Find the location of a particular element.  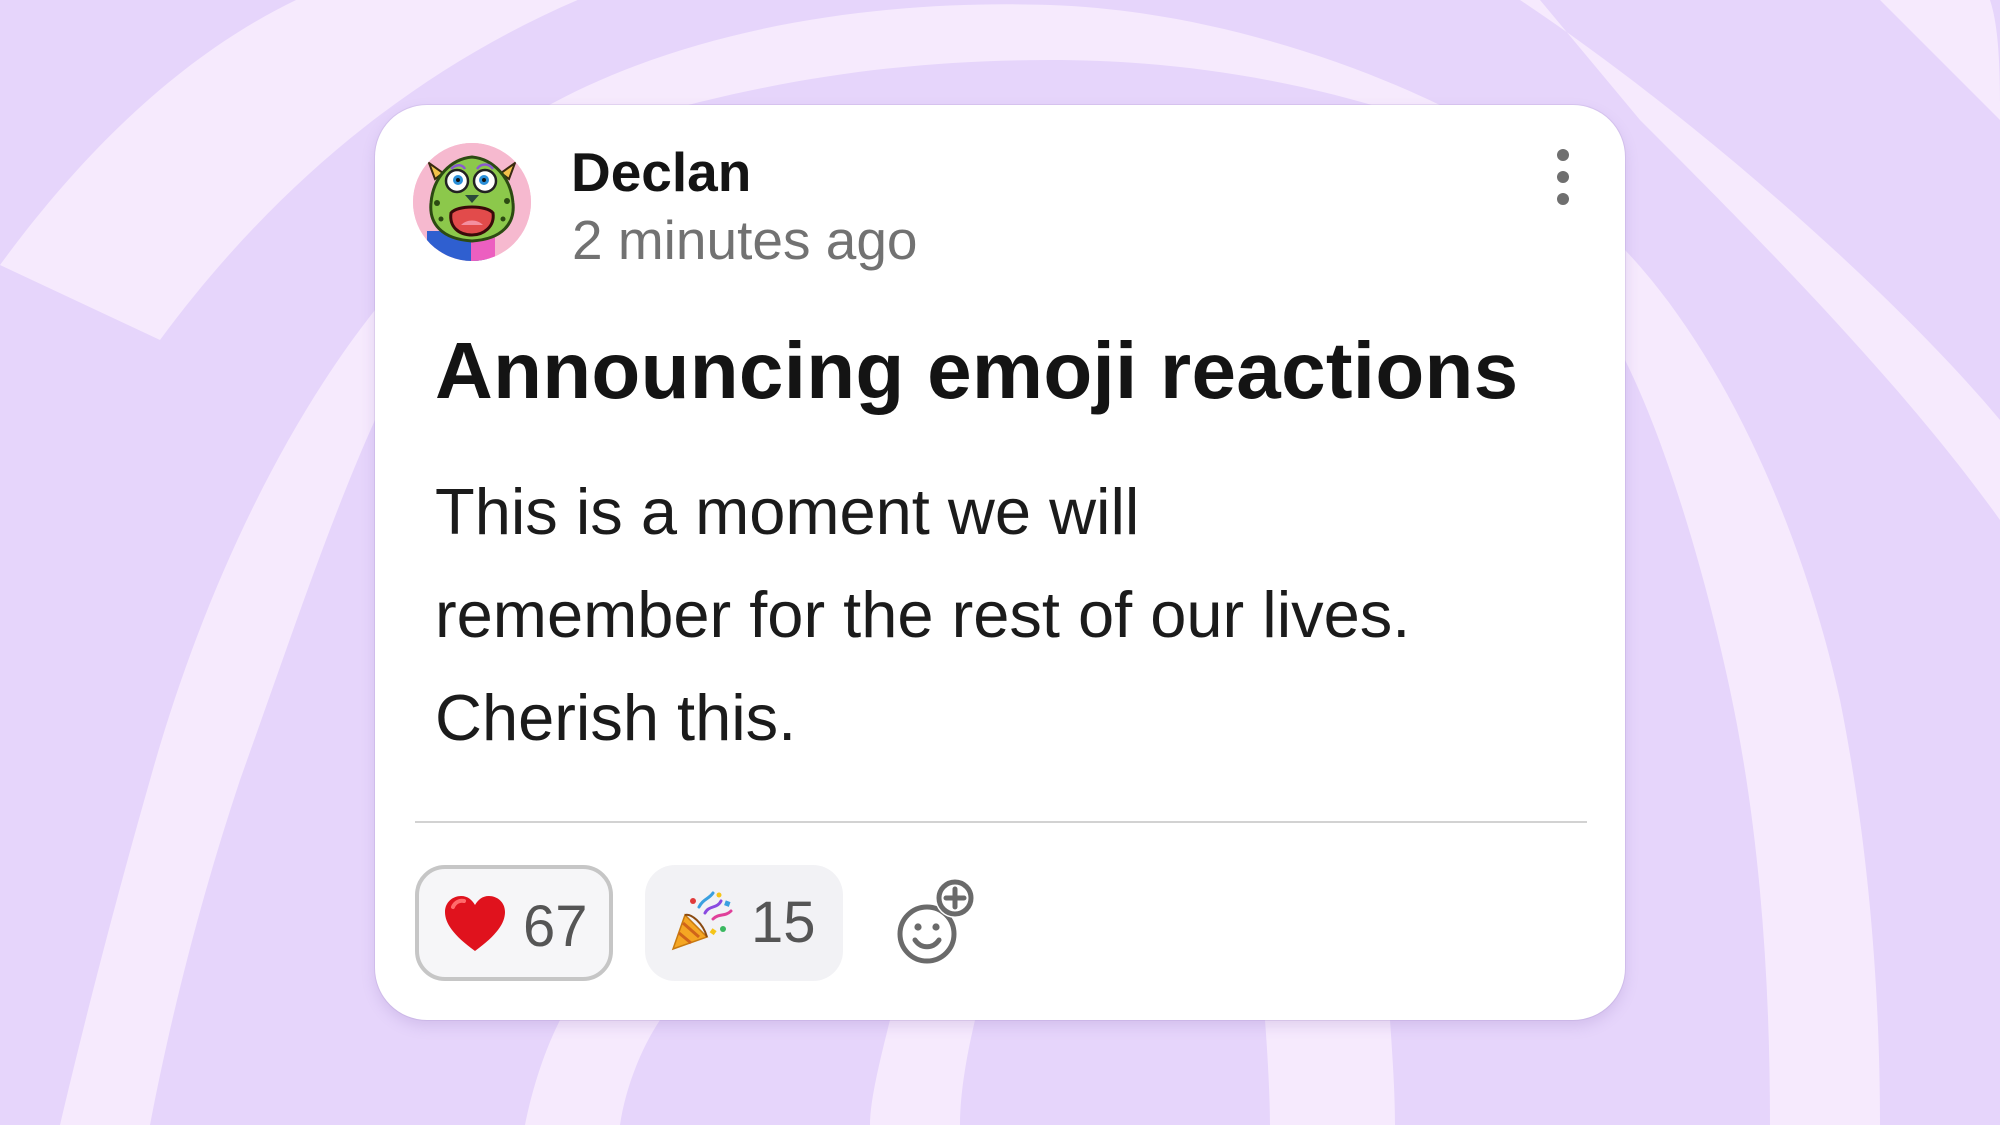

reaction-count: 15 is located at coordinates (783, 922).